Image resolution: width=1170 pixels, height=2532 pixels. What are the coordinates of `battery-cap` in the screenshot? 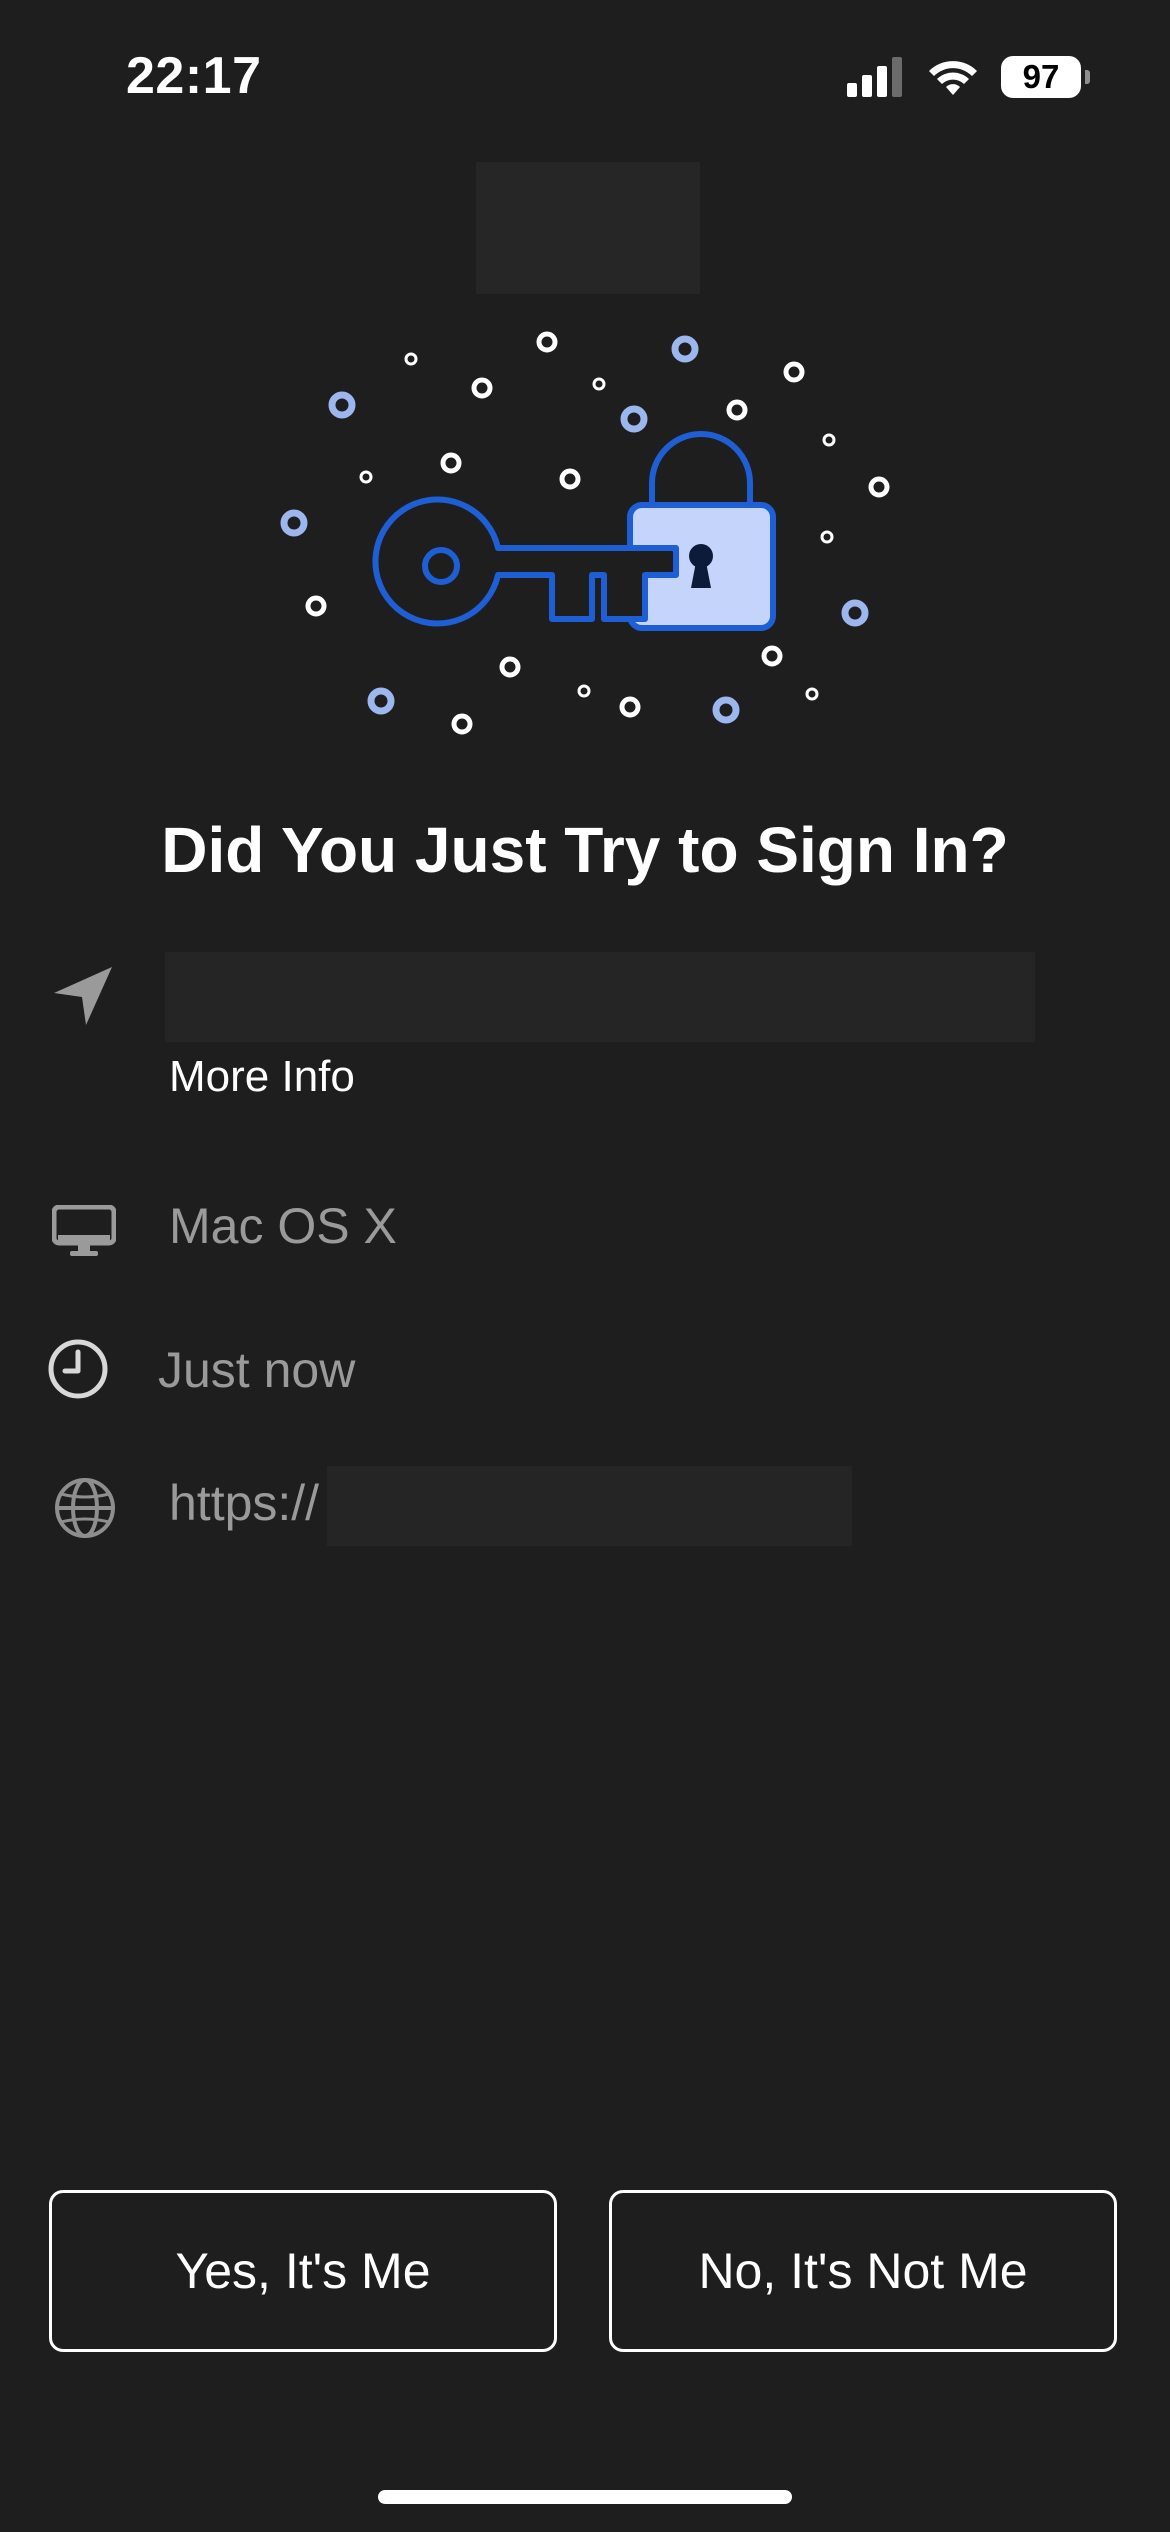 It's located at (1087, 77).